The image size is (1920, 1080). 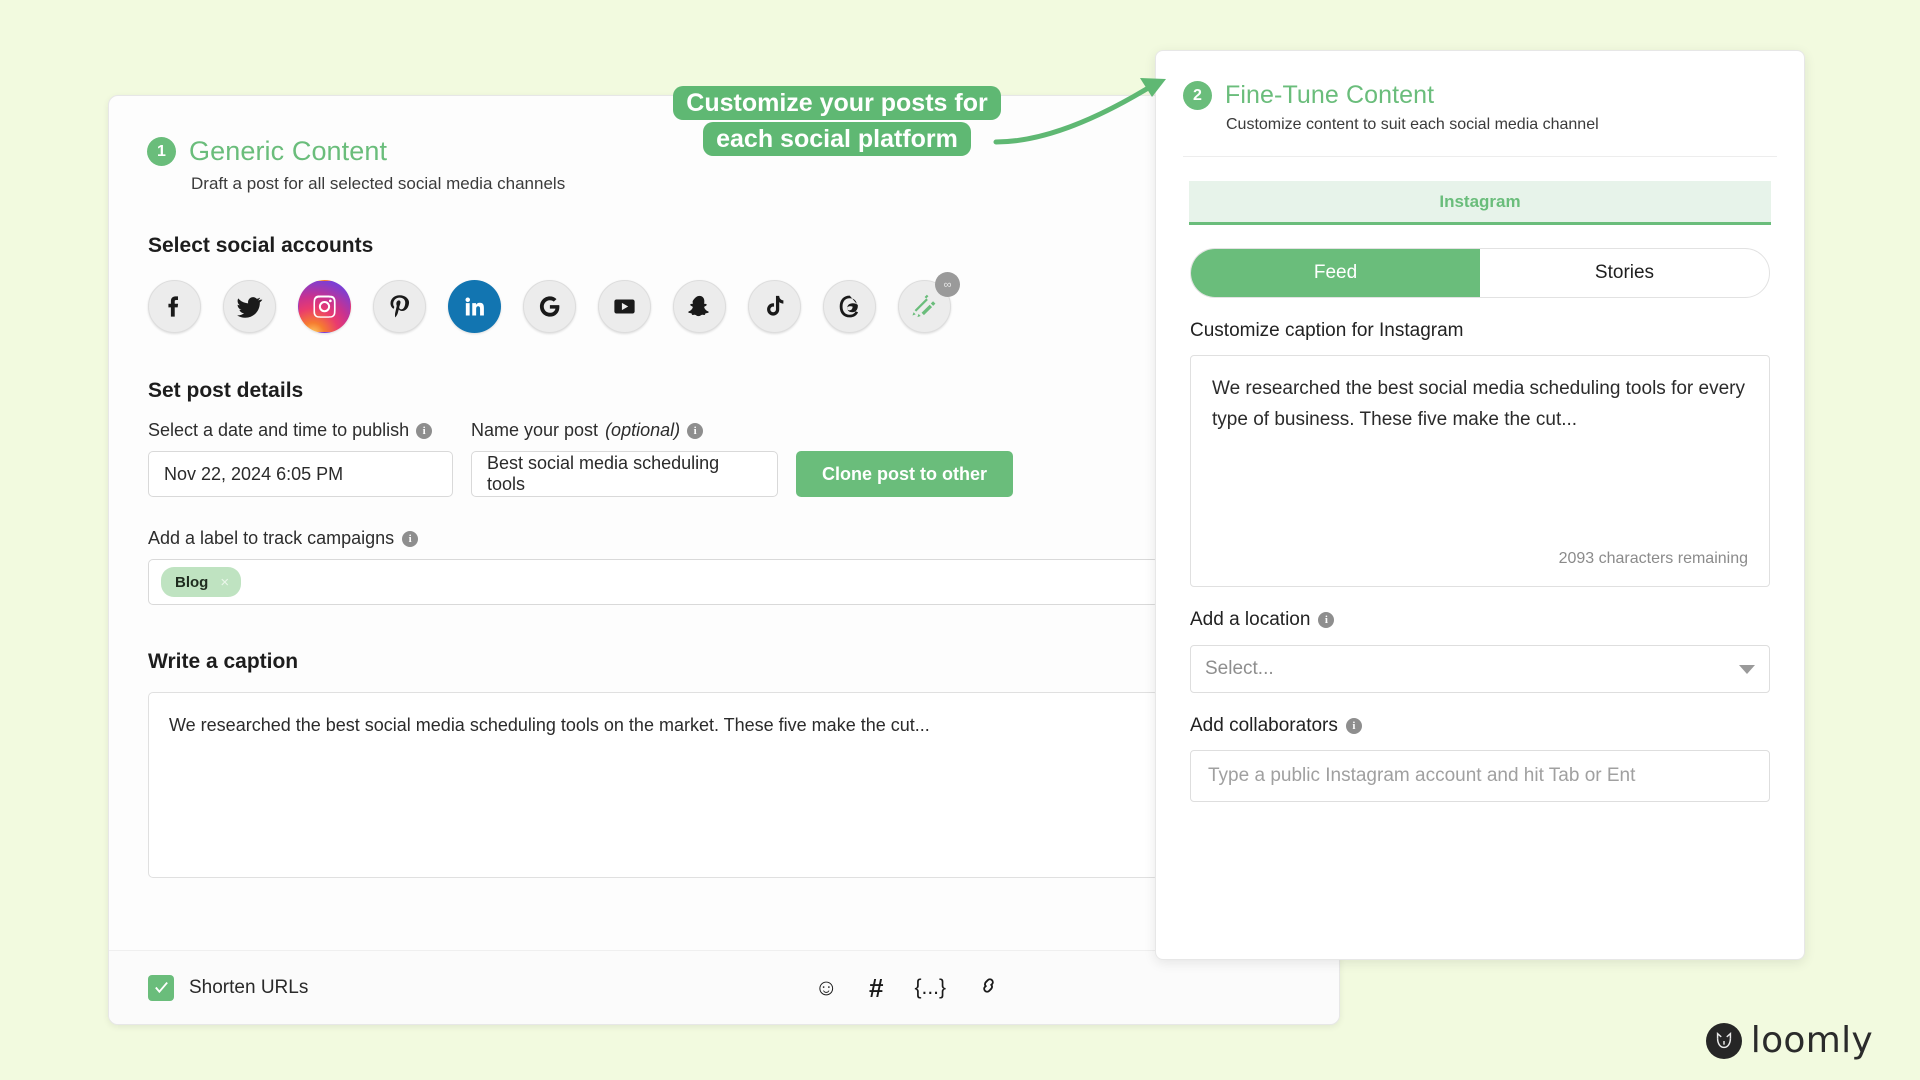 What do you see at coordinates (947, 284) in the screenshot?
I see `mock-post-badge: ∞` at bounding box center [947, 284].